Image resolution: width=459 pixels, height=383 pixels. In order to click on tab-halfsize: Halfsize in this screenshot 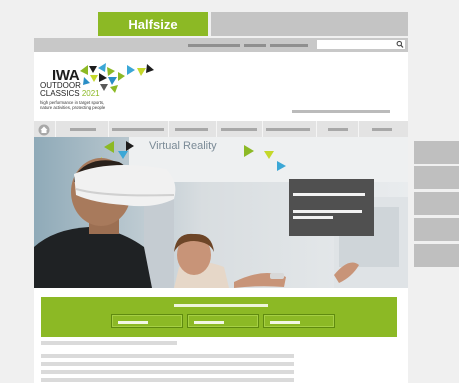, I will do `click(153, 24)`.